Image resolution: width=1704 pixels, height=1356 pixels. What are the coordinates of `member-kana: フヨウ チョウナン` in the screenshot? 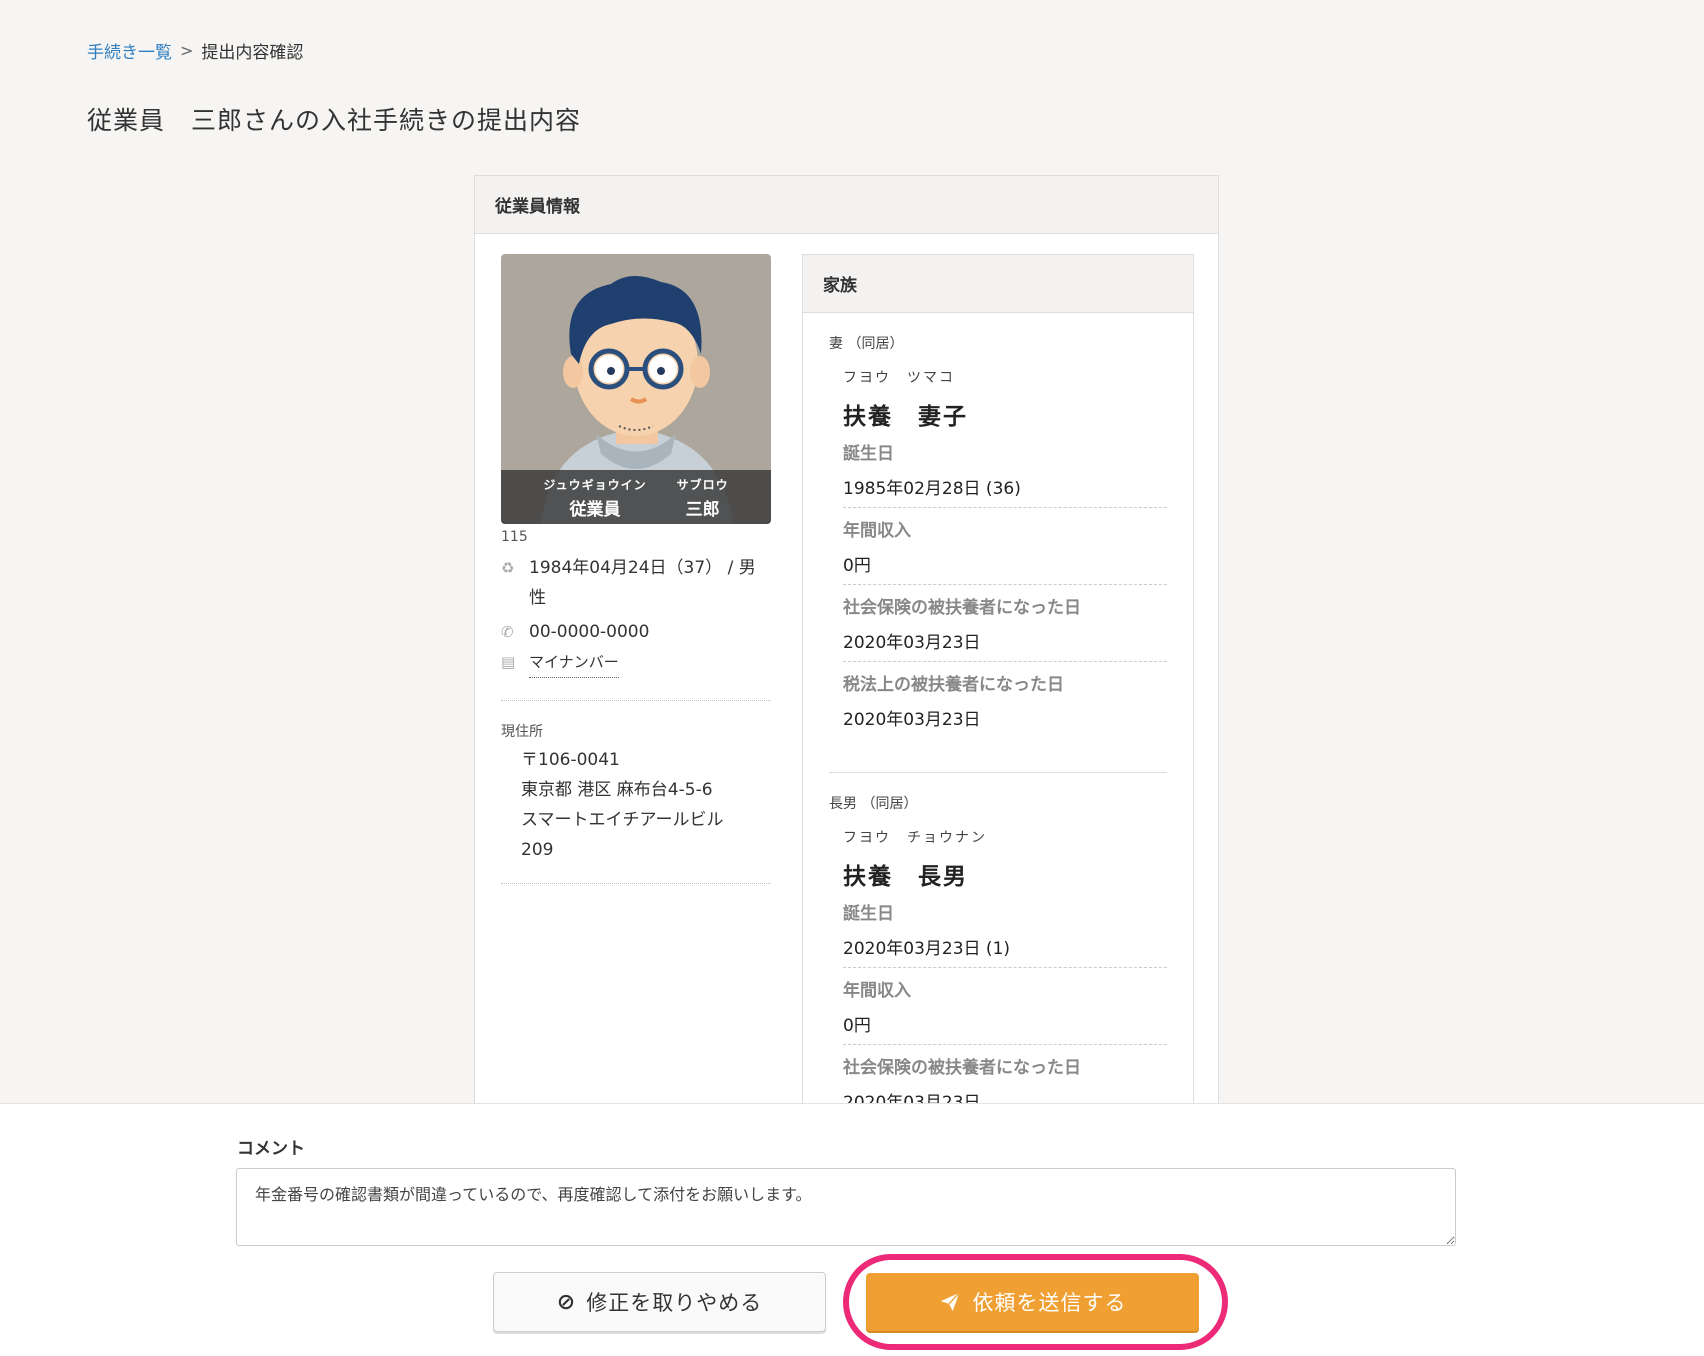 It's located at (915, 838).